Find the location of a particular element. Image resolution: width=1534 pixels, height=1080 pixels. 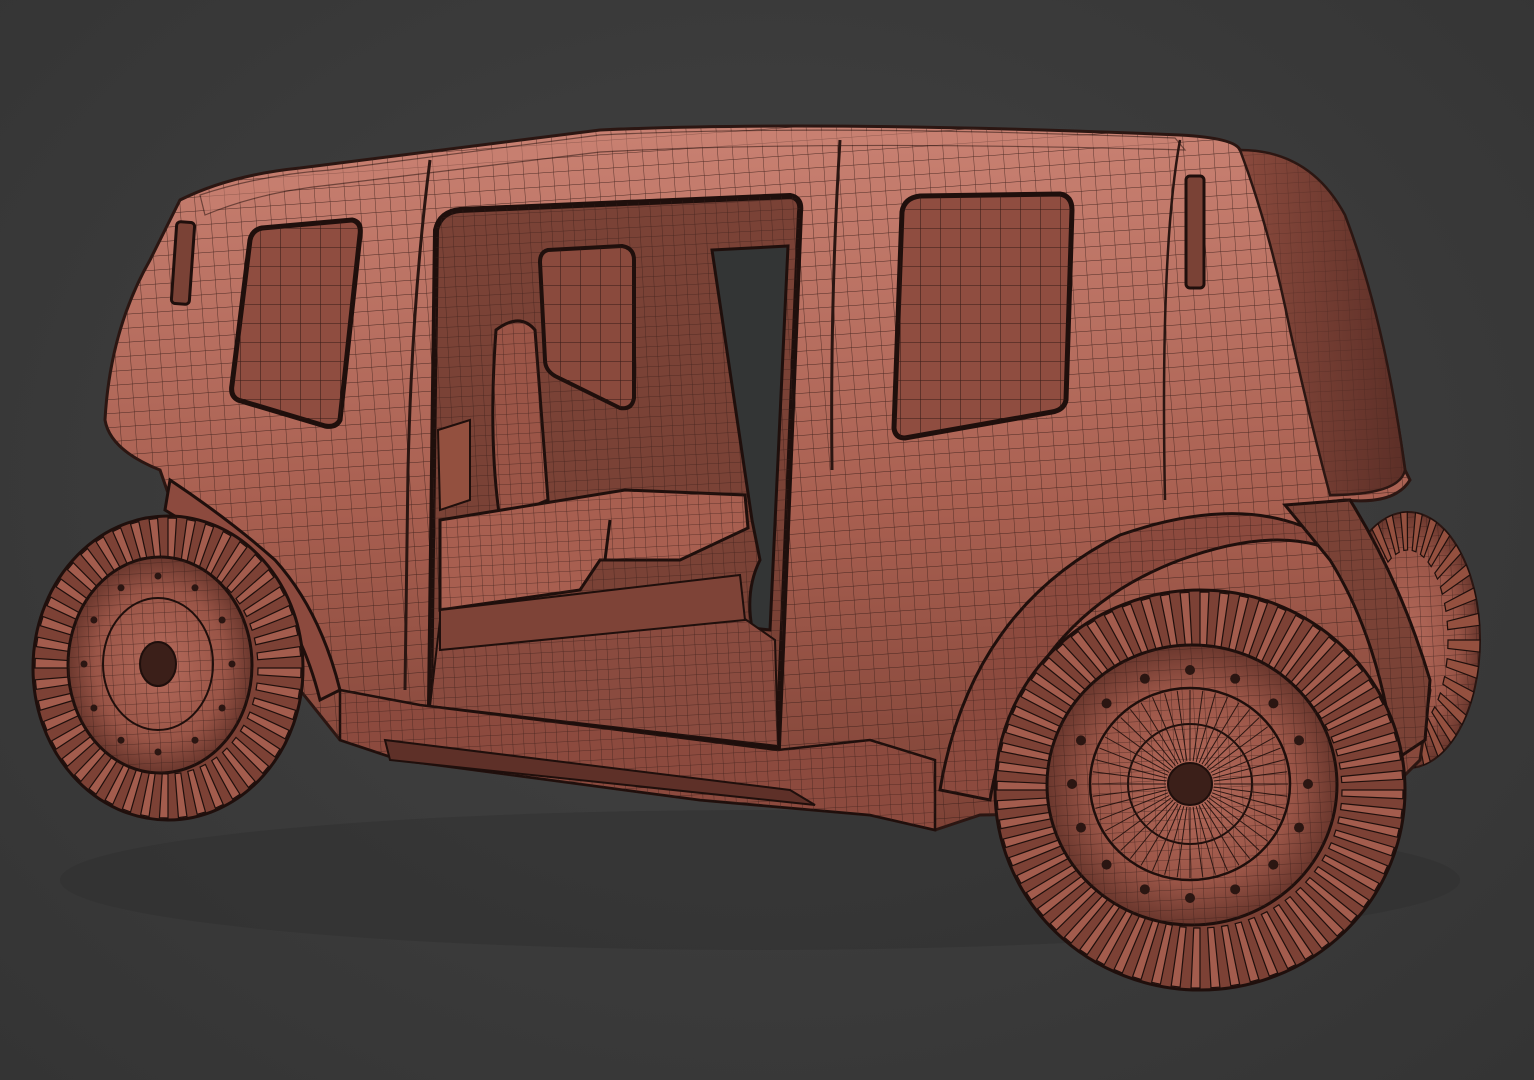

rear-wheel-hub is located at coordinates (1190, 784).